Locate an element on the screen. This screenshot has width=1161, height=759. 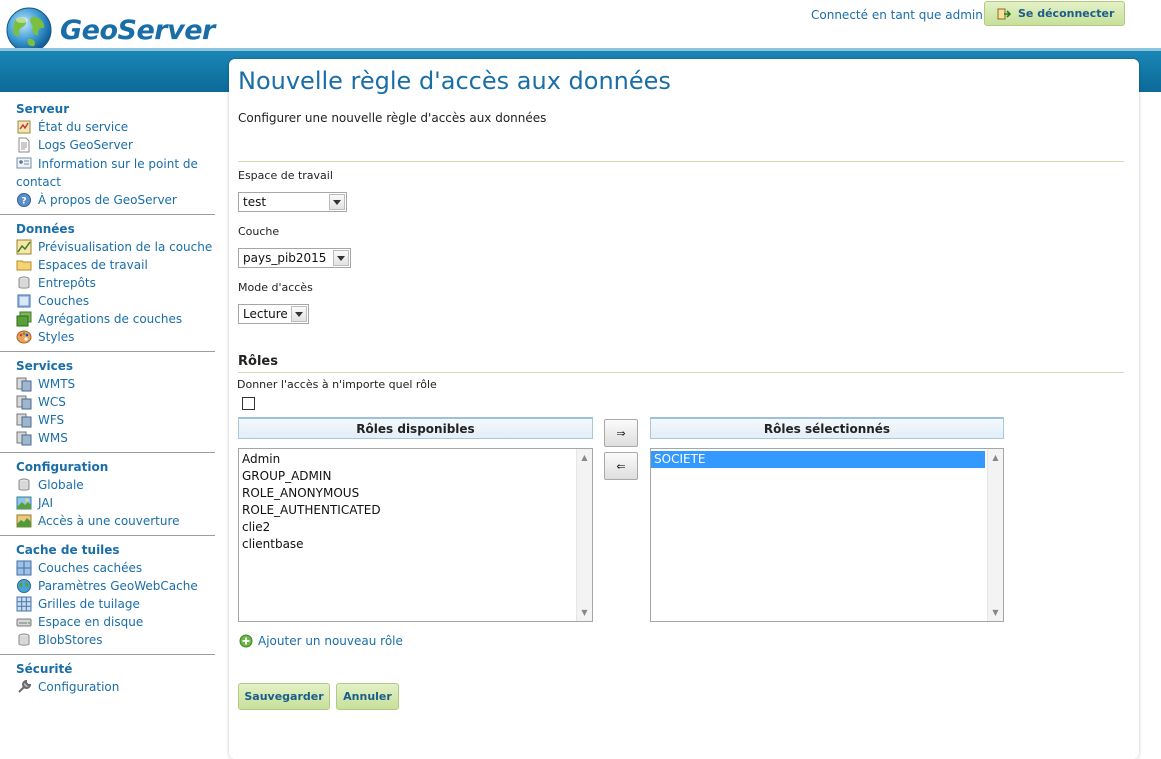
sidebar-item-about: ? À propos de GeoServer is located at coordinates (108, 200).